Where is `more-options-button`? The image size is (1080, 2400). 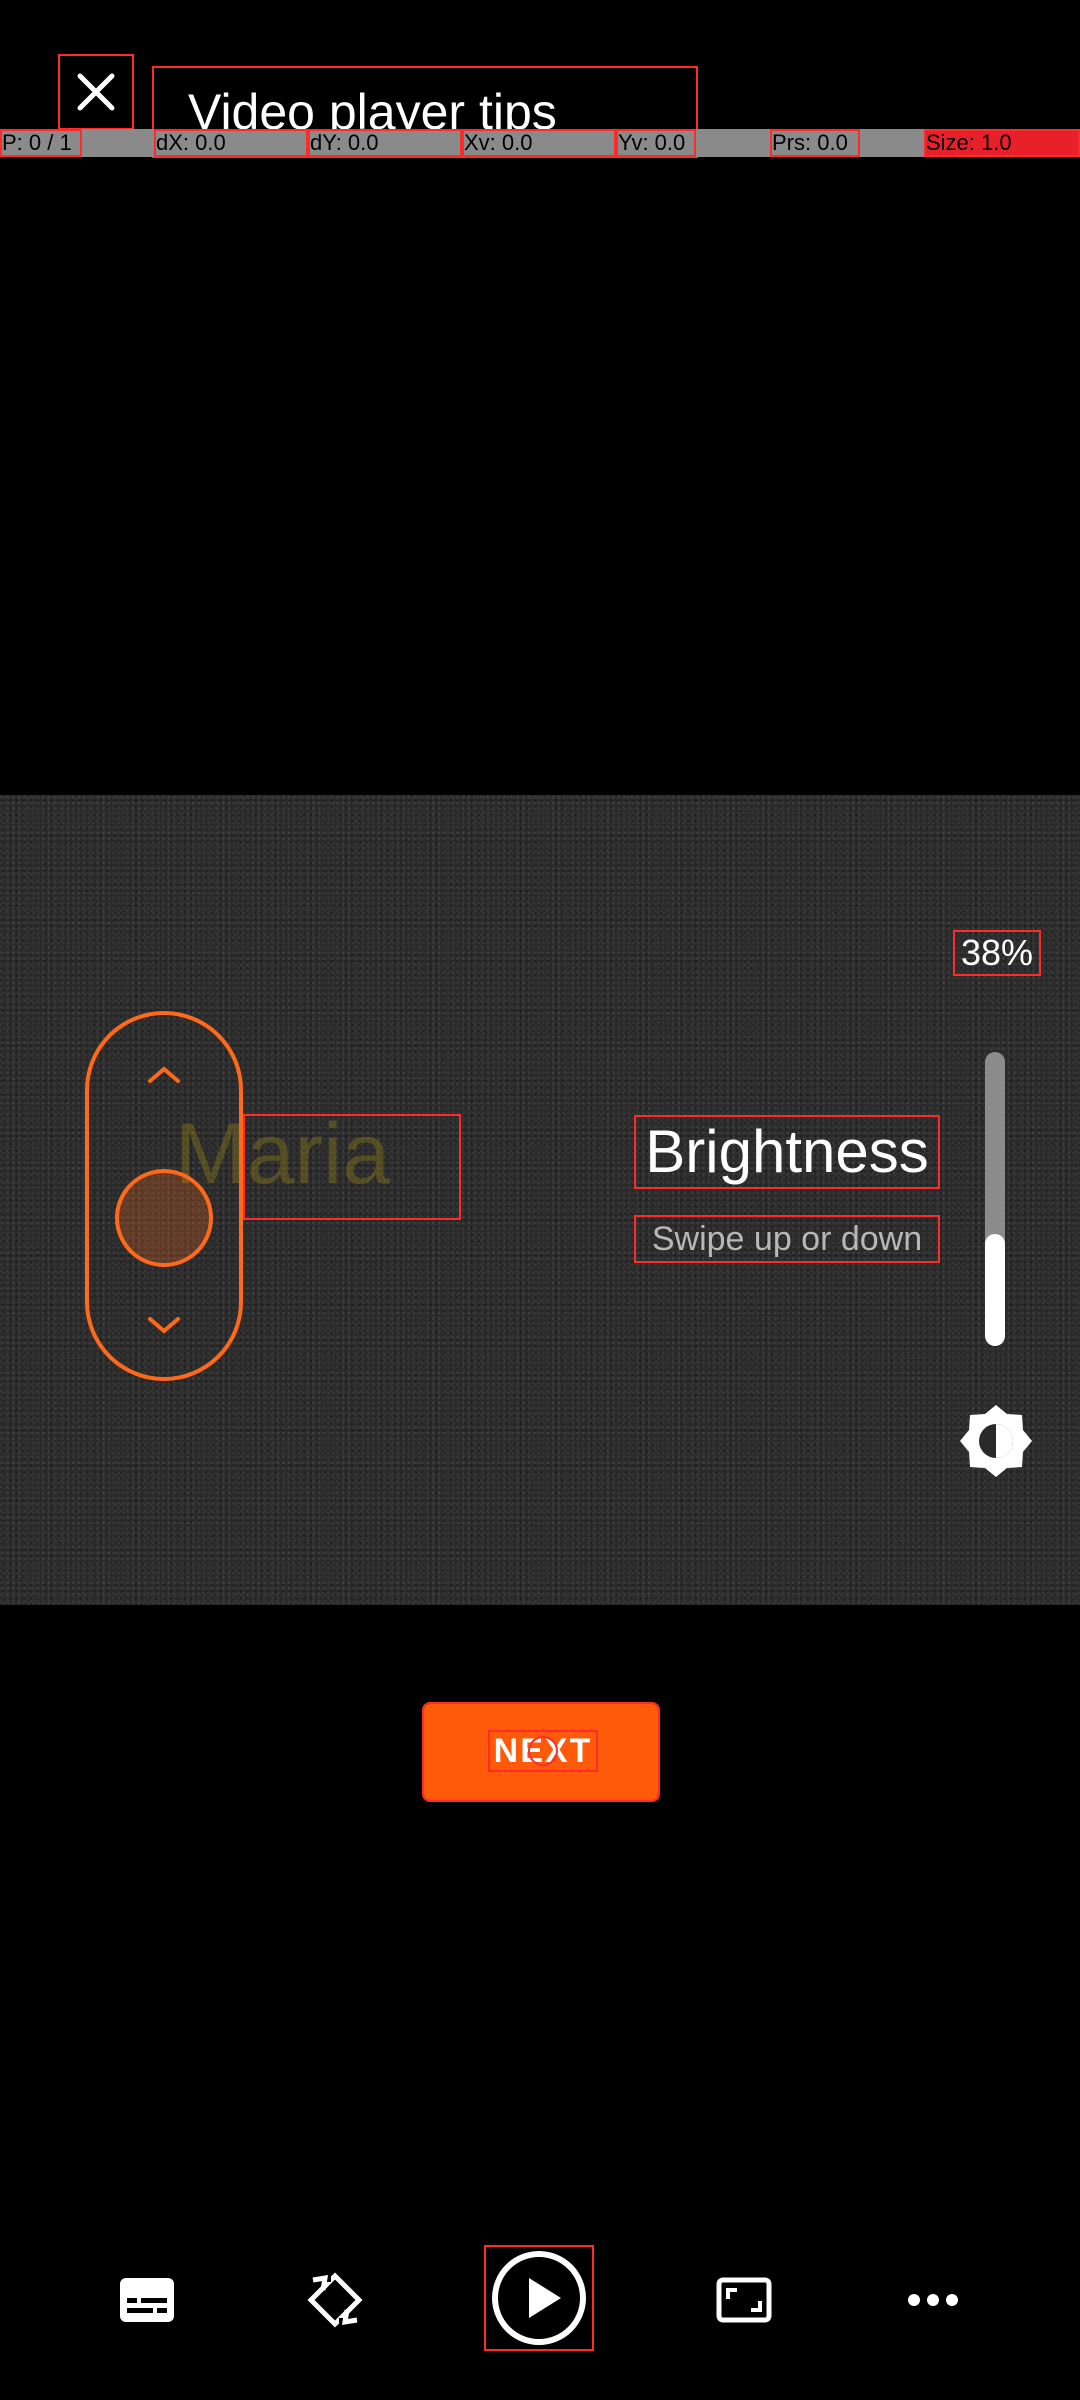
more-options-button is located at coordinates (933, 2300).